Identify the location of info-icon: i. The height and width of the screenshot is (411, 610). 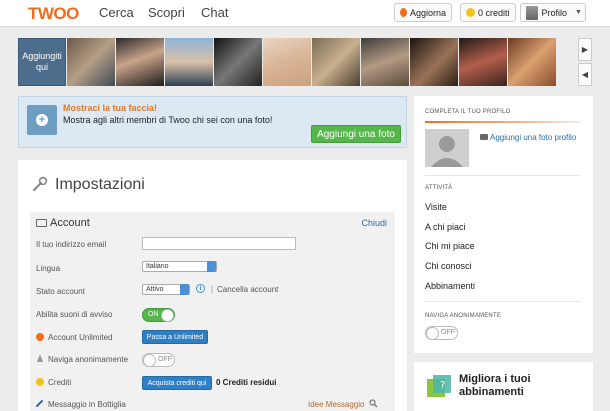
(200, 288).